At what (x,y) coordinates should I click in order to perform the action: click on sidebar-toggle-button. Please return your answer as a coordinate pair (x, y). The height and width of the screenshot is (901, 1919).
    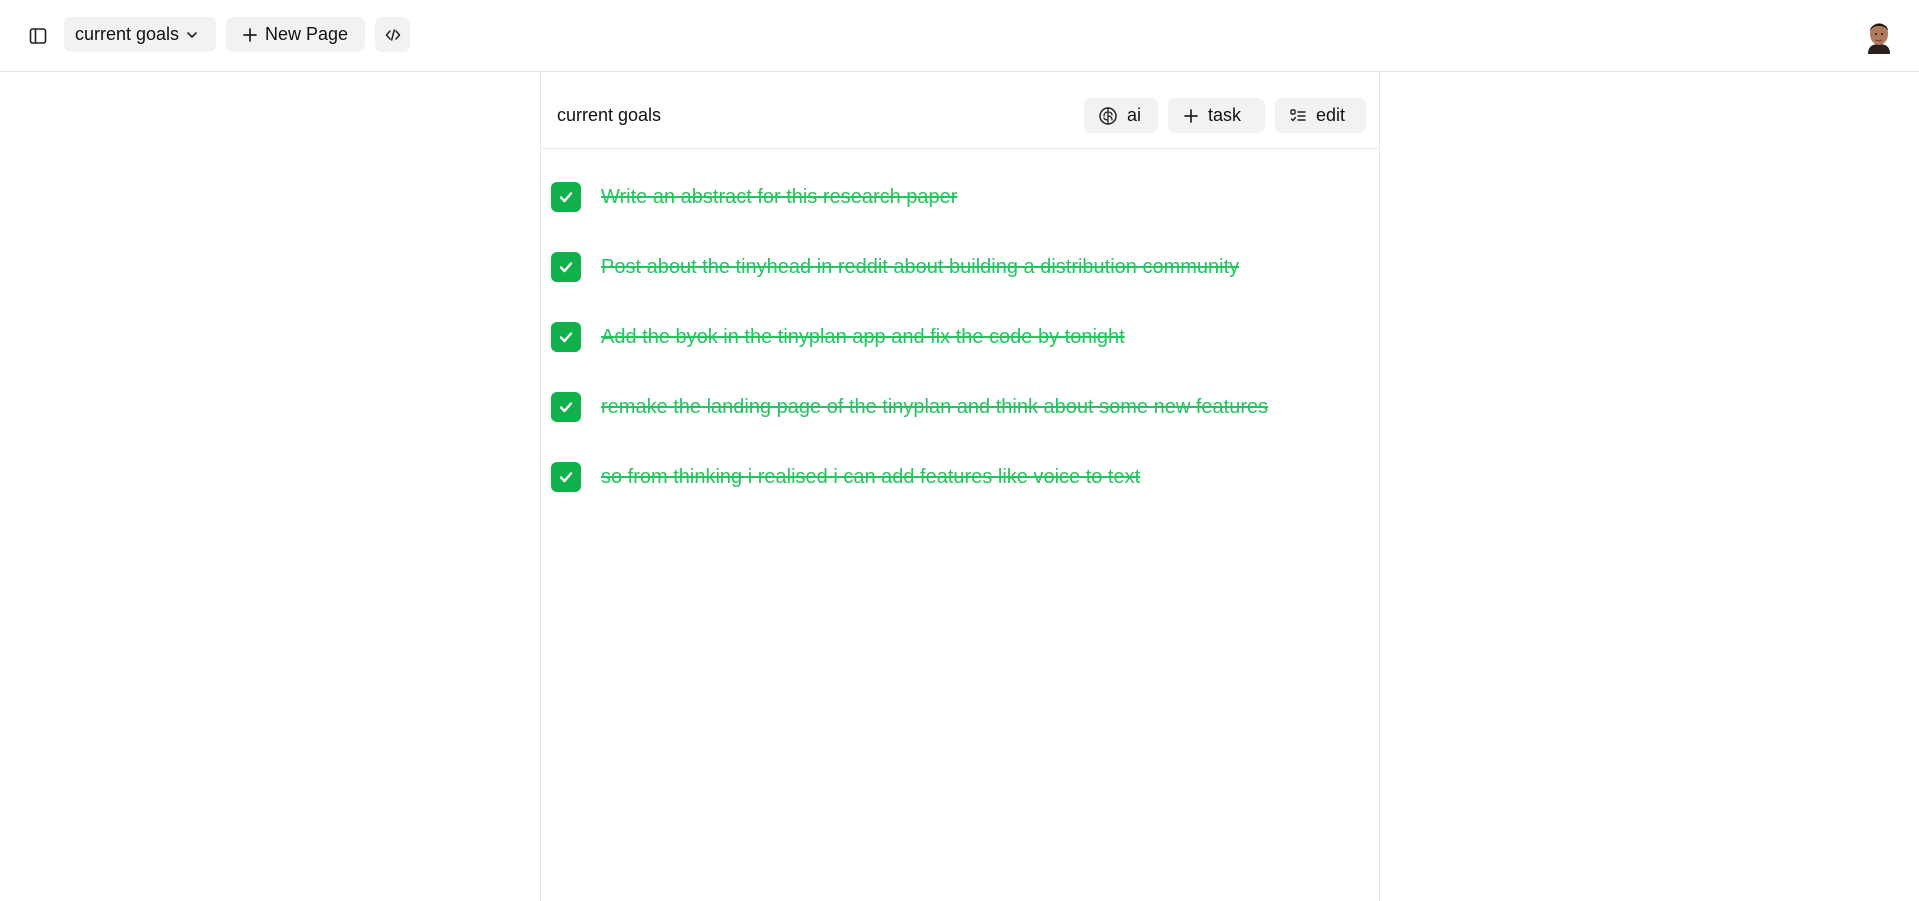
    Looking at the image, I should click on (38, 36).